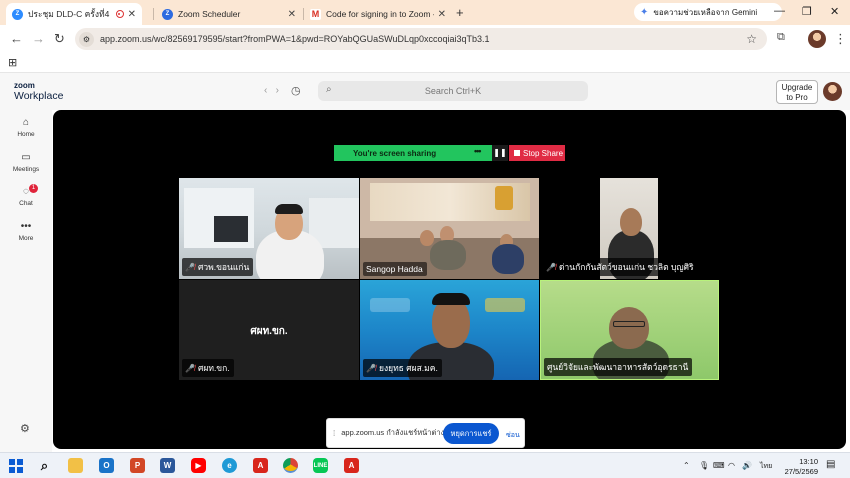 The image size is (850, 478). I want to click on powerpoint-icon: P, so click(137, 465).